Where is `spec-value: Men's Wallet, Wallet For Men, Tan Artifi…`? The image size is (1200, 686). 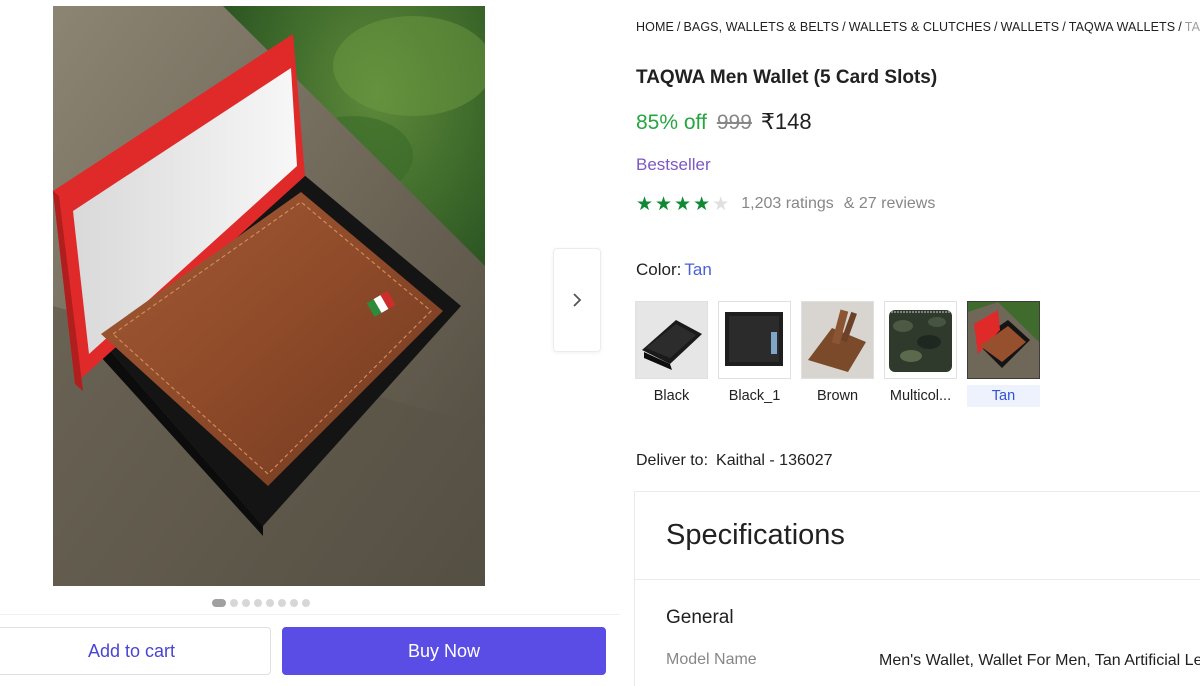
spec-value: Men's Wallet, Wallet For Men, Tan Artifi… is located at coordinates (1039, 660).